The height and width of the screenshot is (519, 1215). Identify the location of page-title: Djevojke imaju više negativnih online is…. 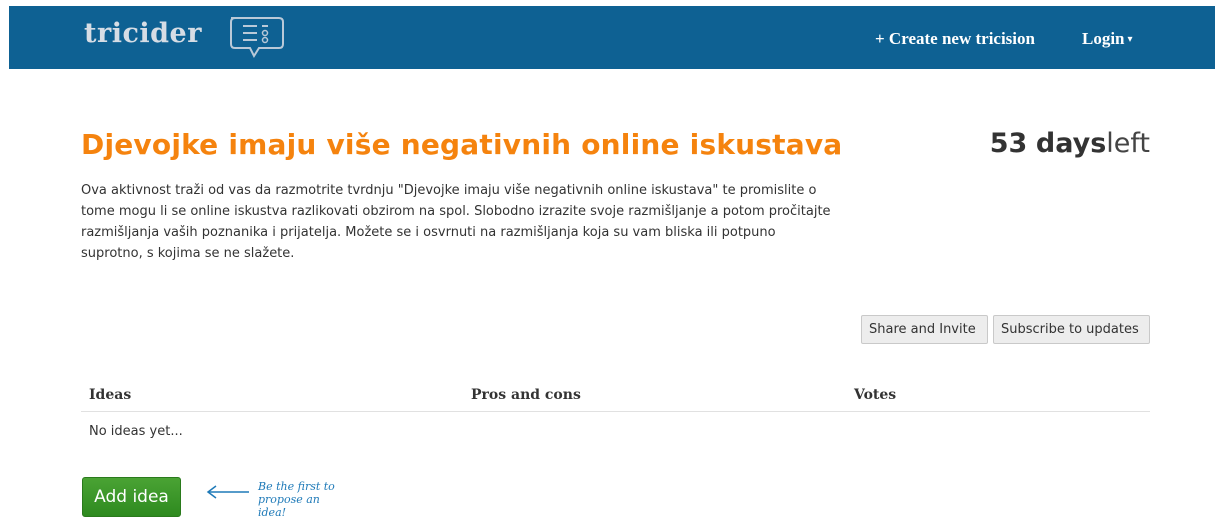
(462, 144).